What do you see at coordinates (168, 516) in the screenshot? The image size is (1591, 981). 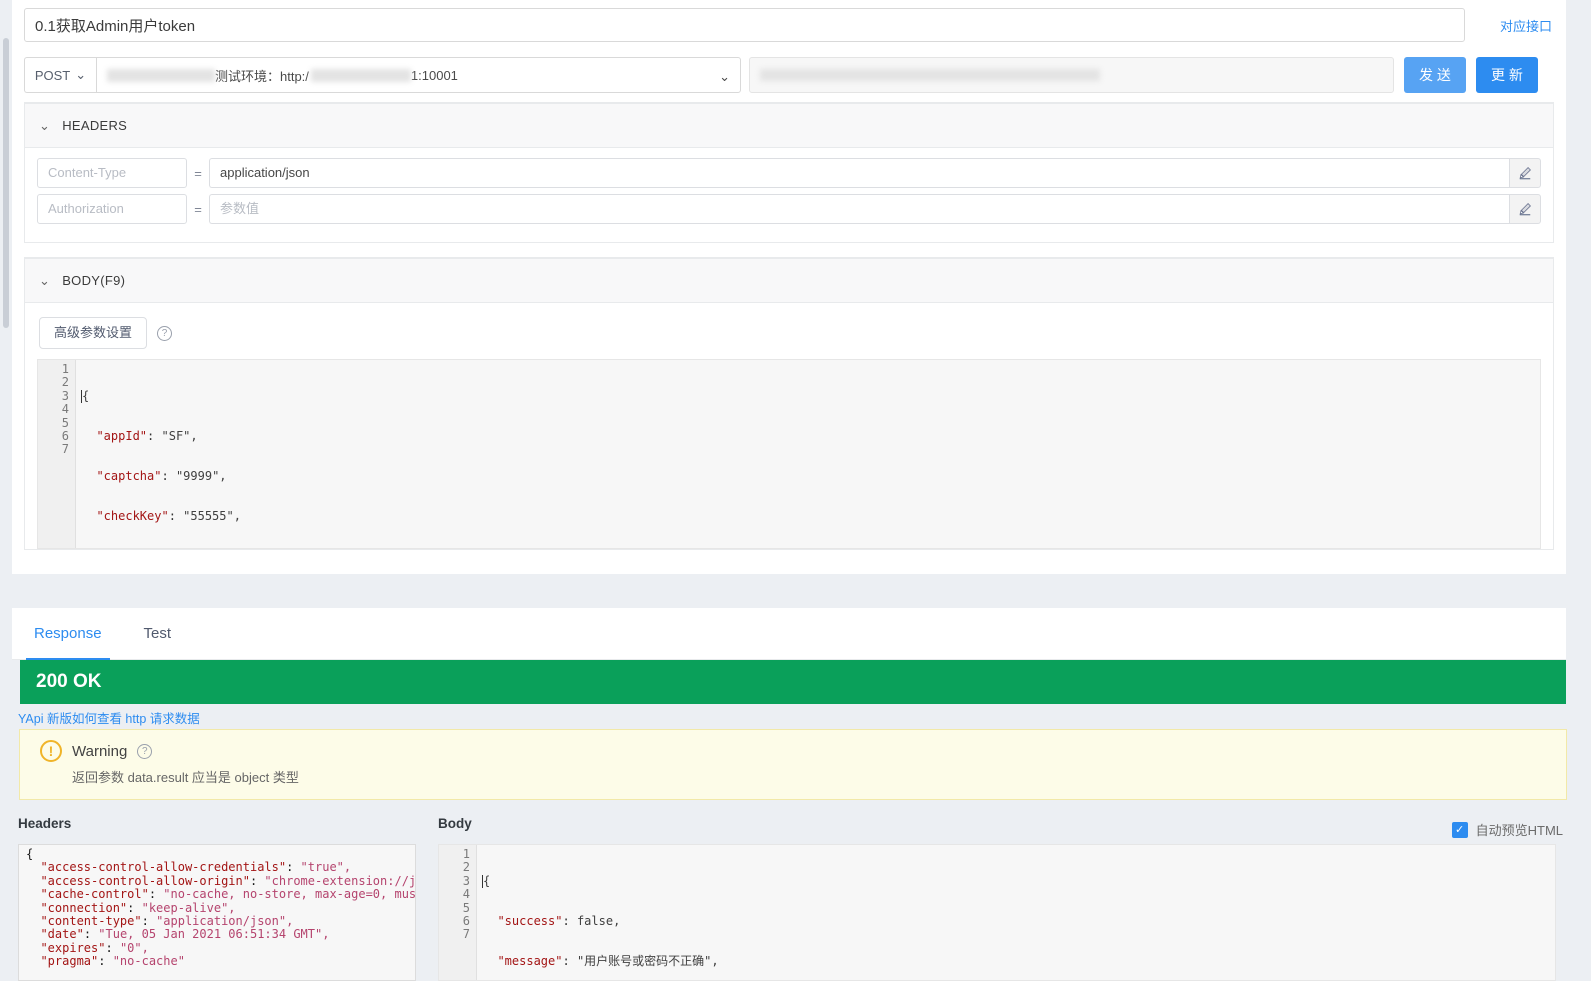 I see `code-line: "checkKey": "55555",` at bounding box center [168, 516].